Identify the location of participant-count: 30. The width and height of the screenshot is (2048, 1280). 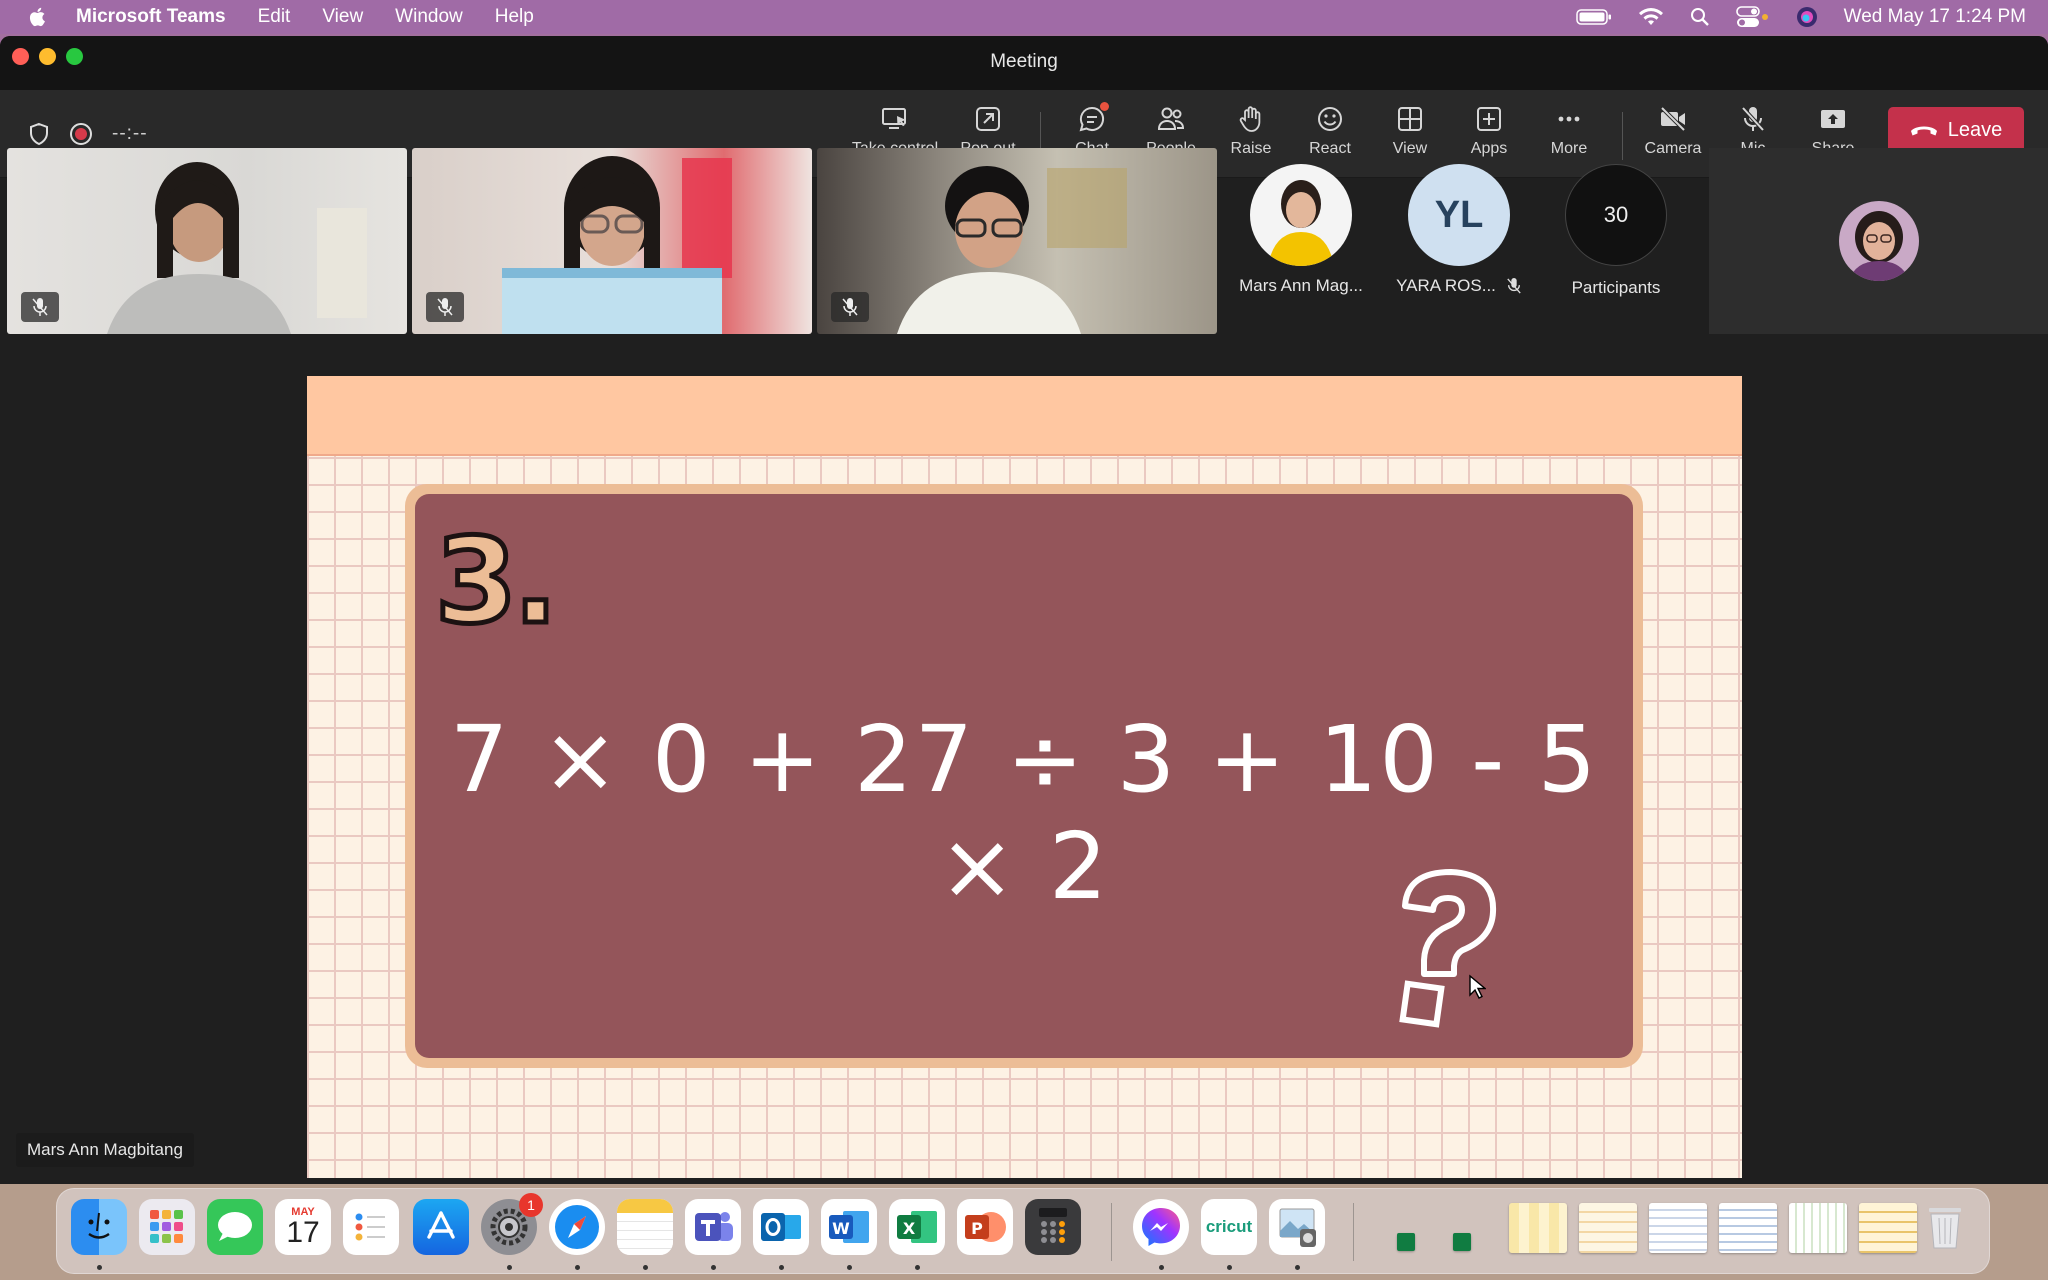
(1616, 215).